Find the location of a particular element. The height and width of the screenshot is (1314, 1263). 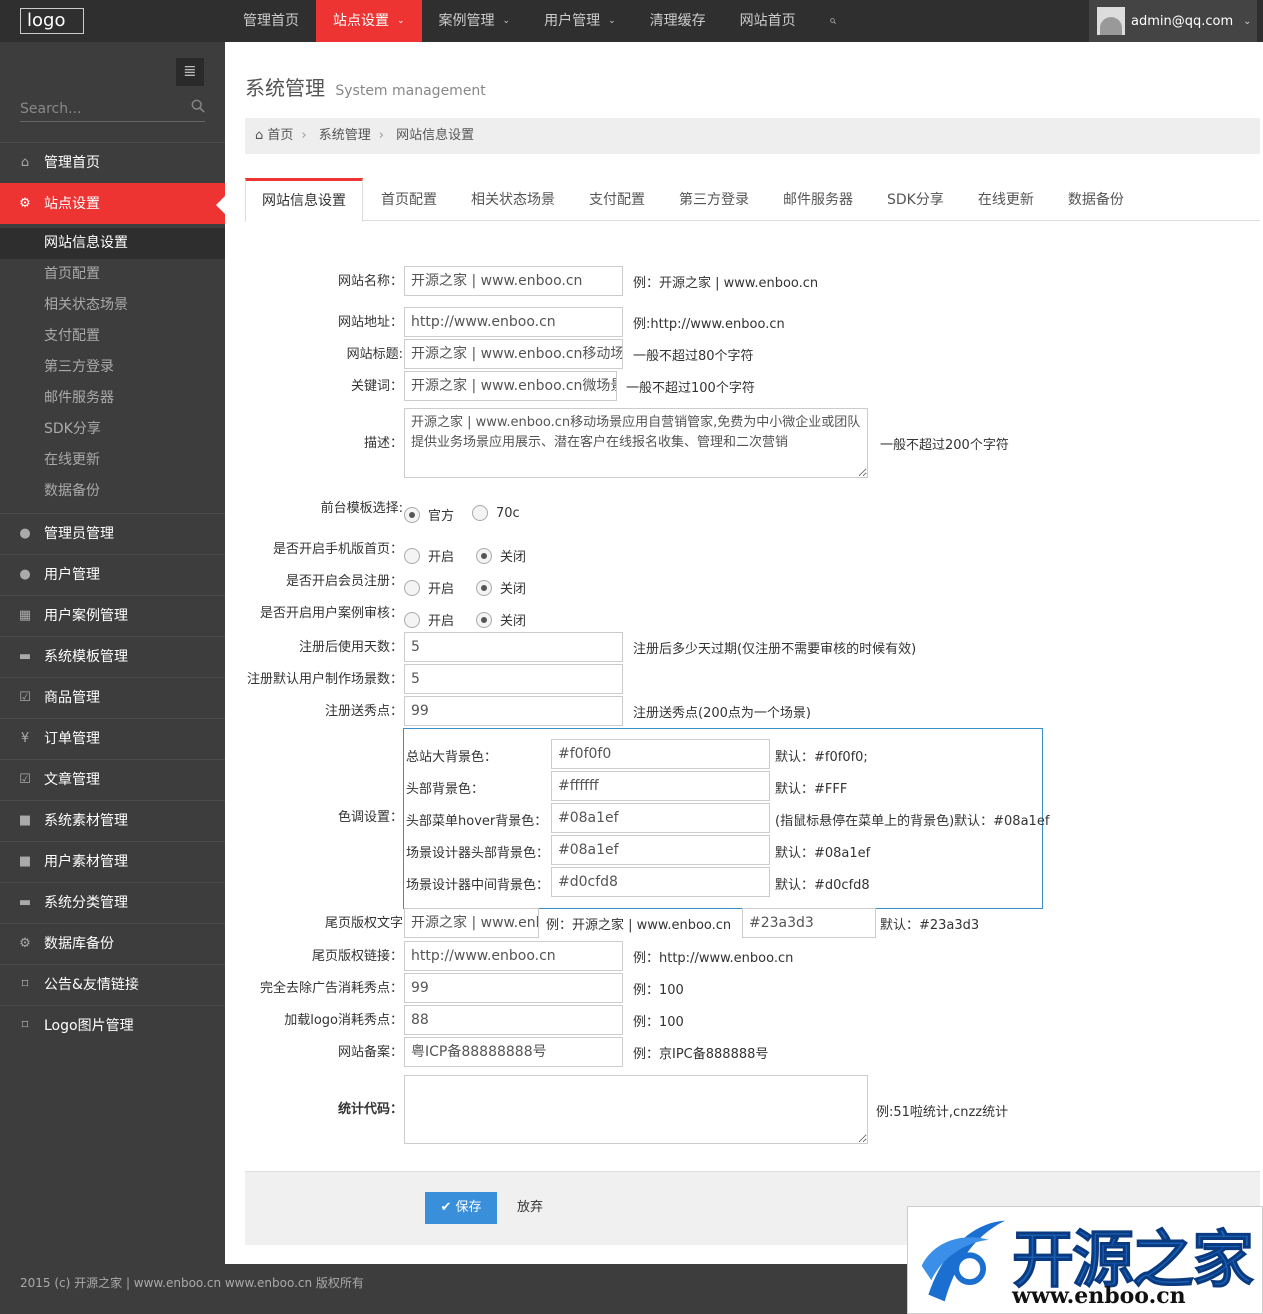

submenu-online-update: 在线更新 is located at coordinates (112, 460).